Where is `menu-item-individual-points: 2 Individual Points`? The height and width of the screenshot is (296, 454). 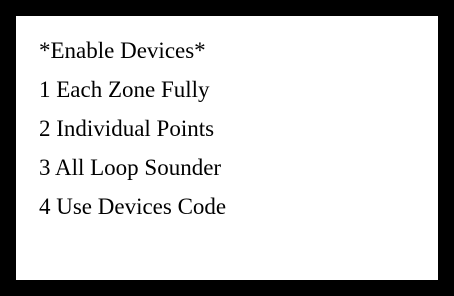
menu-item-individual-points: 2 Individual Points is located at coordinates (238, 131).